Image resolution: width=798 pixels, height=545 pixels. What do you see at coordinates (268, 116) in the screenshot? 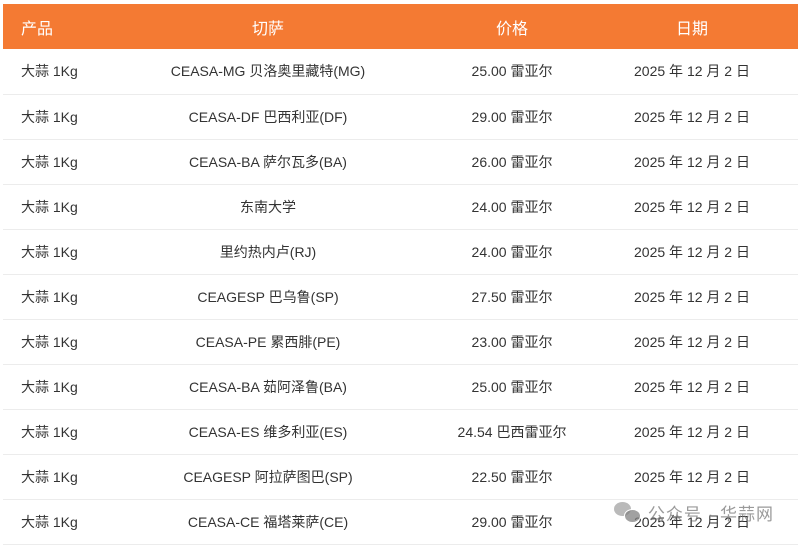
I see `cell-market: CEASA-DF 巴西利亚(DF)` at bounding box center [268, 116].